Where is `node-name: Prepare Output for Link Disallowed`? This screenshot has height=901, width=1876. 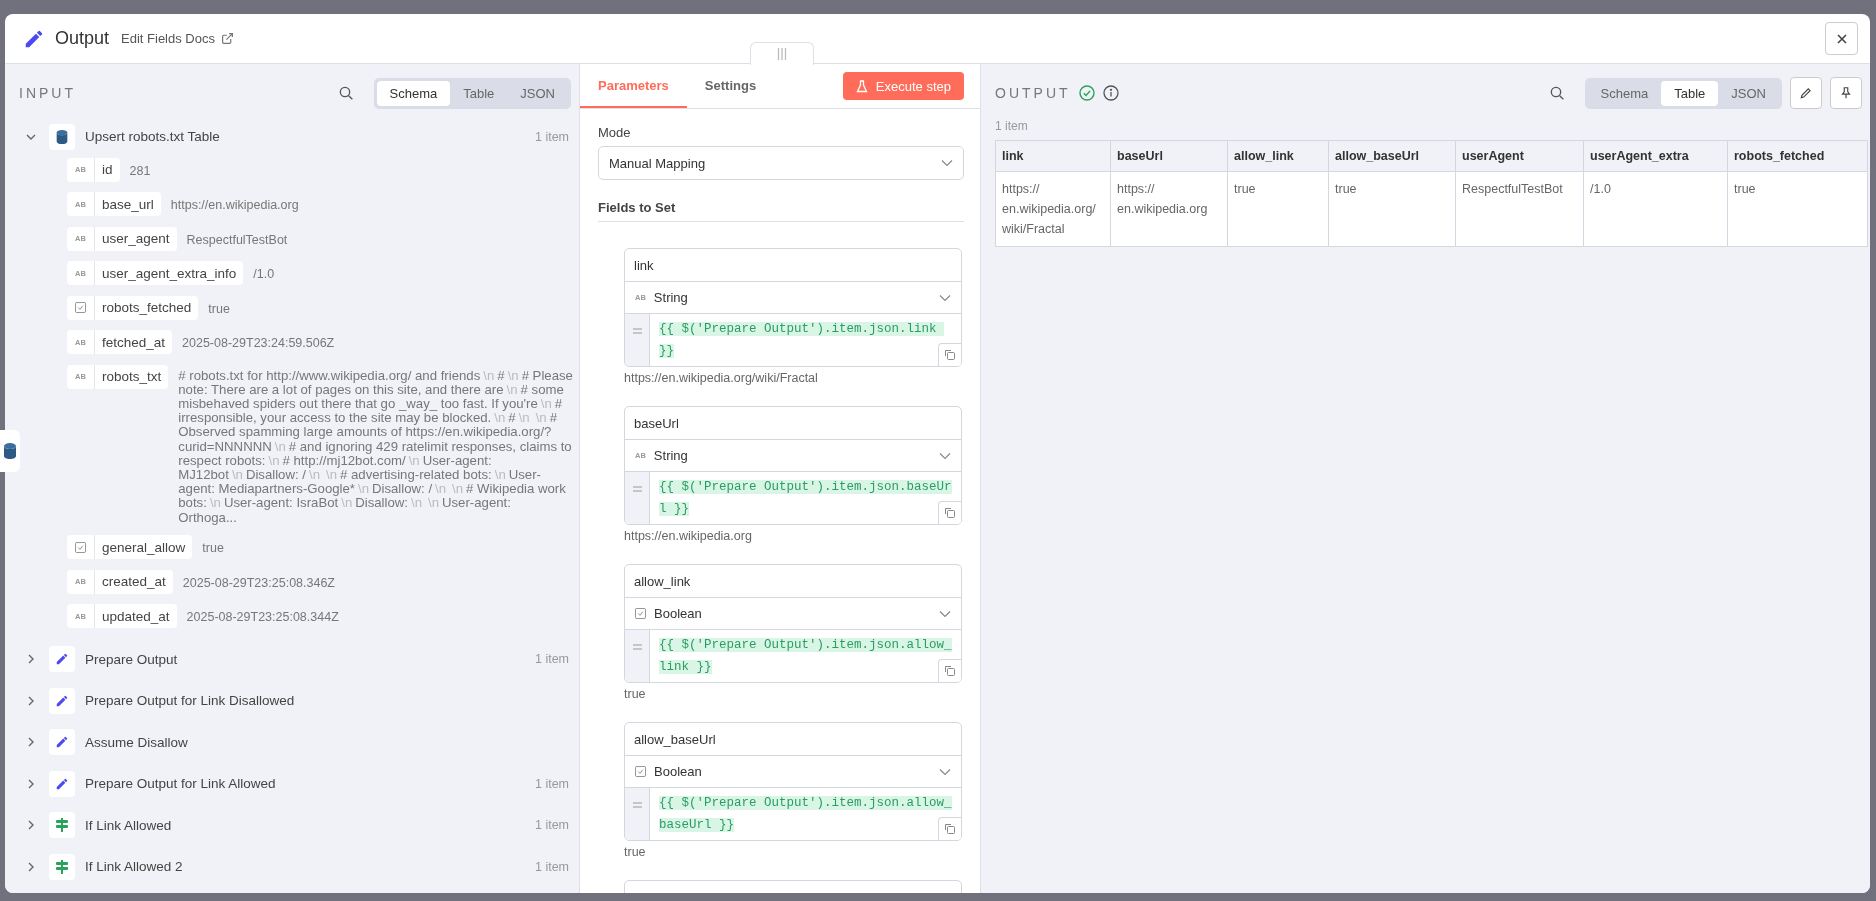 node-name: Prepare Output for Link Disallowed is located at coordinates (190, 701).